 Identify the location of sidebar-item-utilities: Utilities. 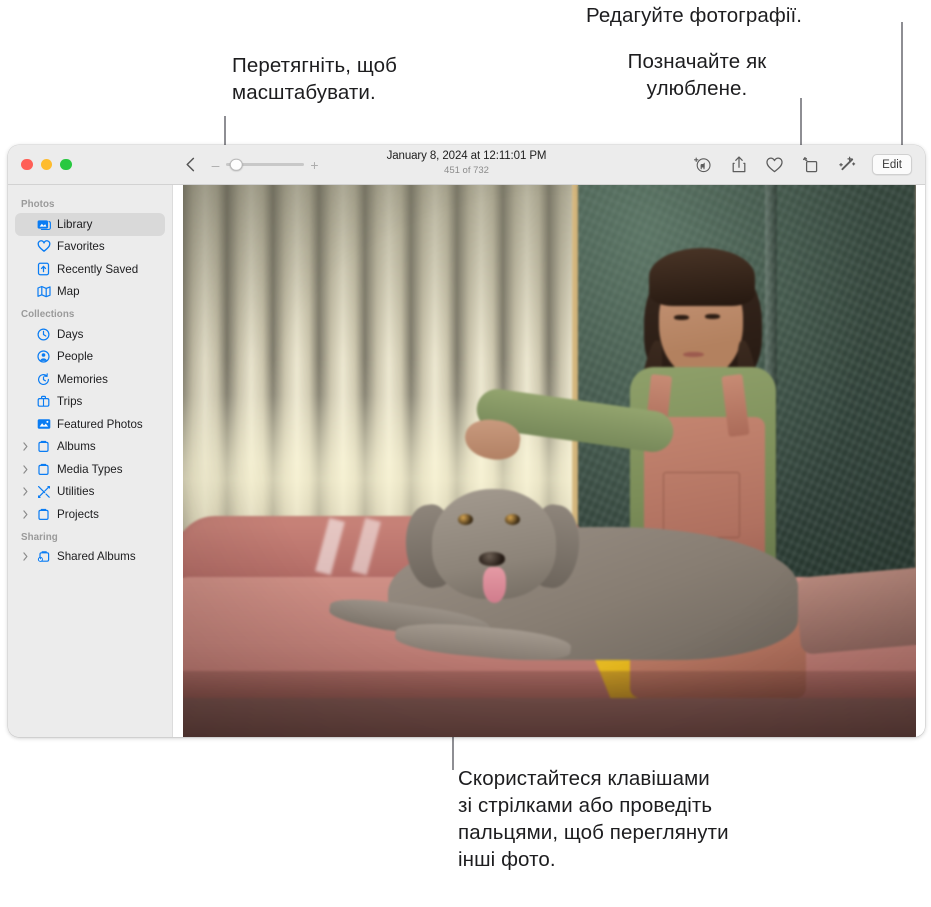
(90, 492).